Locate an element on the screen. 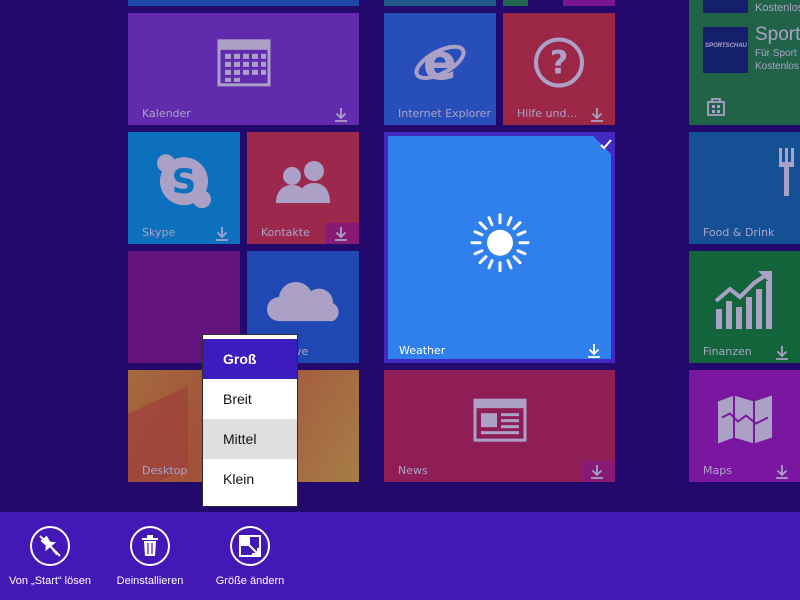 The height and width of the screenshot is (600, 800). uninstall-label: Deinstallieren is located at coordinates (150, 581).